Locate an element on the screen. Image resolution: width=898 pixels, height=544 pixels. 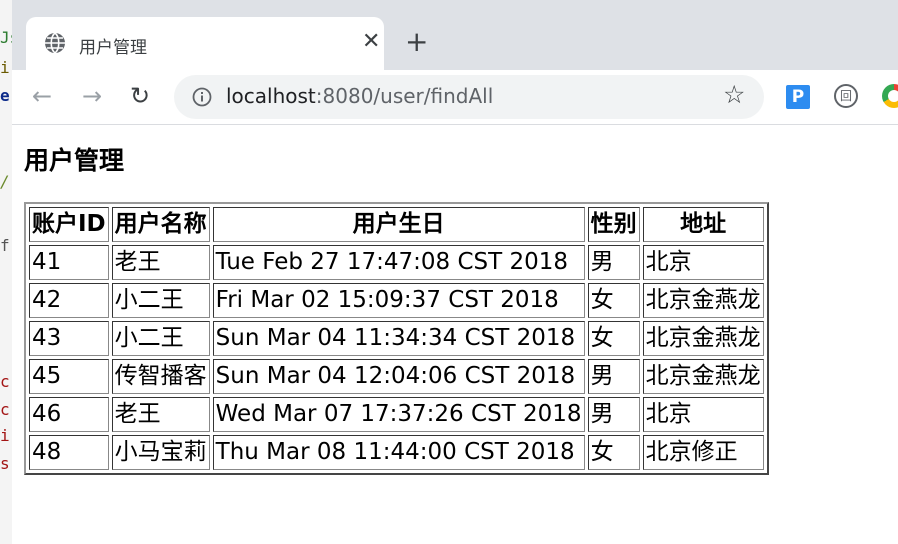
url-text: localhost:8080/user/findAll is located at coordinates (359, 96).